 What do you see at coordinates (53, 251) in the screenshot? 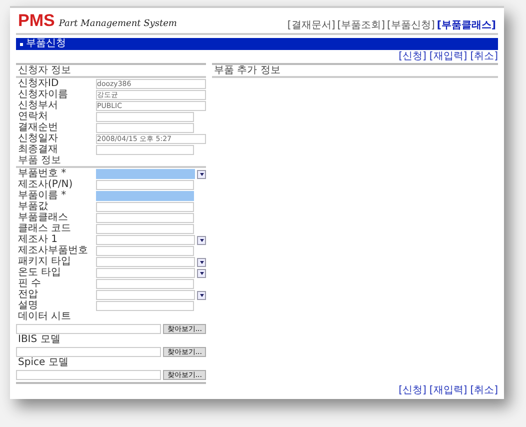
I see `field-label: 제조사부품번호` at bounding box center [53, 251].